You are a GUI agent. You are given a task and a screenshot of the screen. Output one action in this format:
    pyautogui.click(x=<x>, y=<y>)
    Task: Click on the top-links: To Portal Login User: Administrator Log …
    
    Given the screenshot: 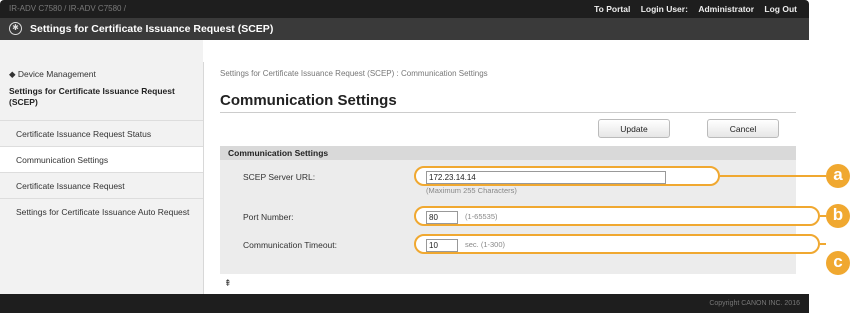 What is the action you would take?
    pyautogui.click(x=691, y=9)
    